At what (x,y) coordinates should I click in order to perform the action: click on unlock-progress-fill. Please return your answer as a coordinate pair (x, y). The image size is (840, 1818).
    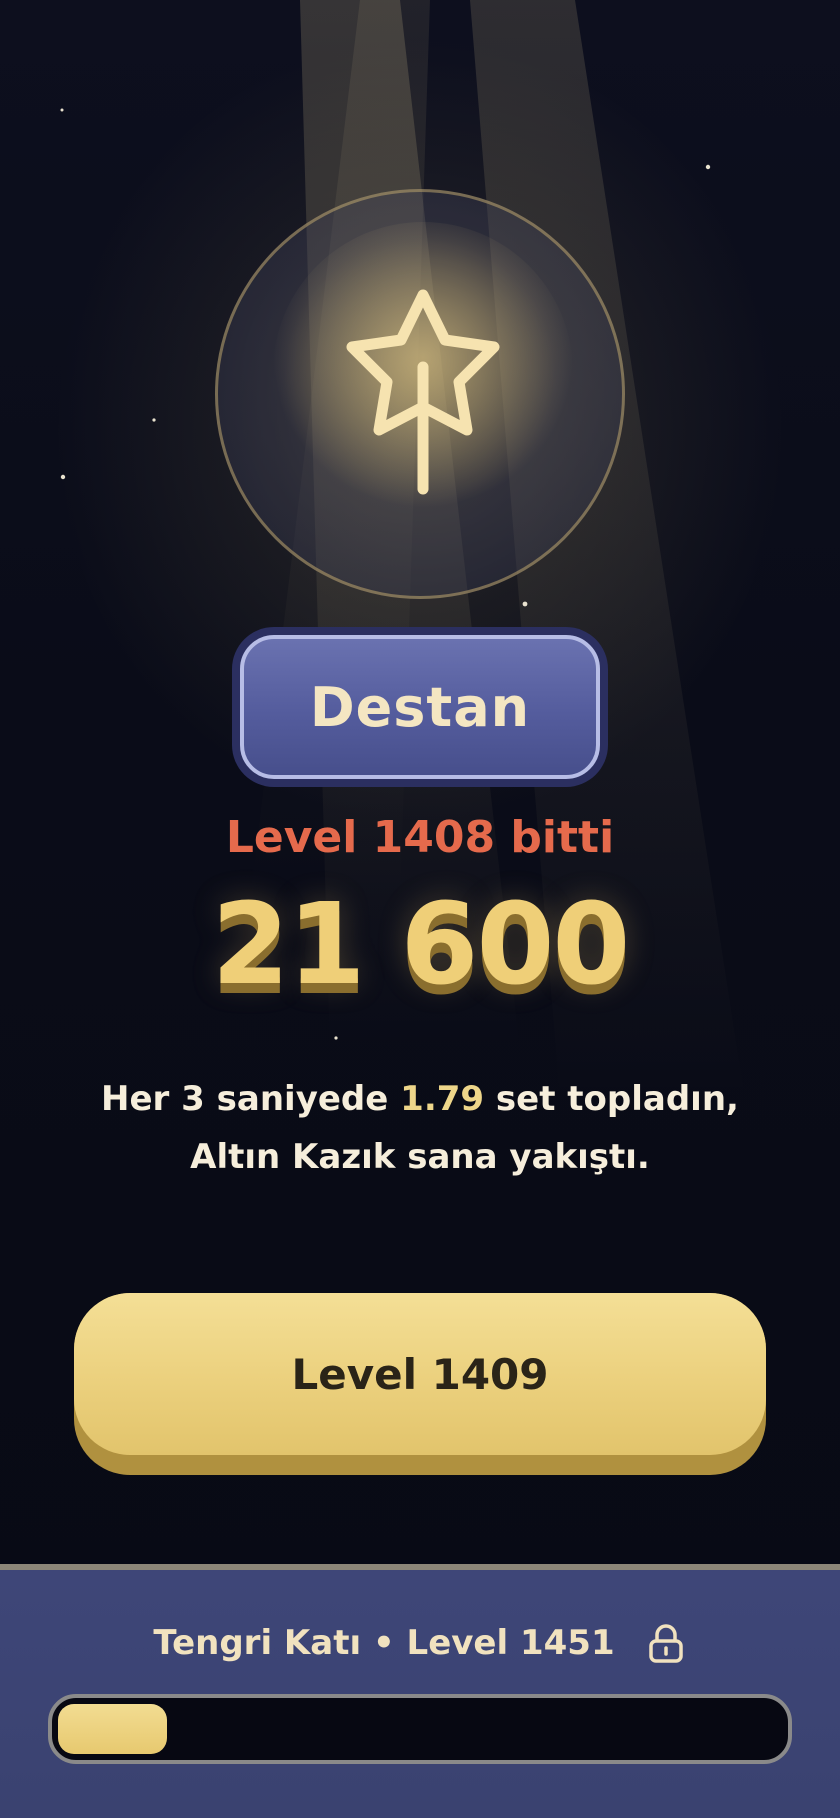
    Looking at the image, I should click on (112, 1729).